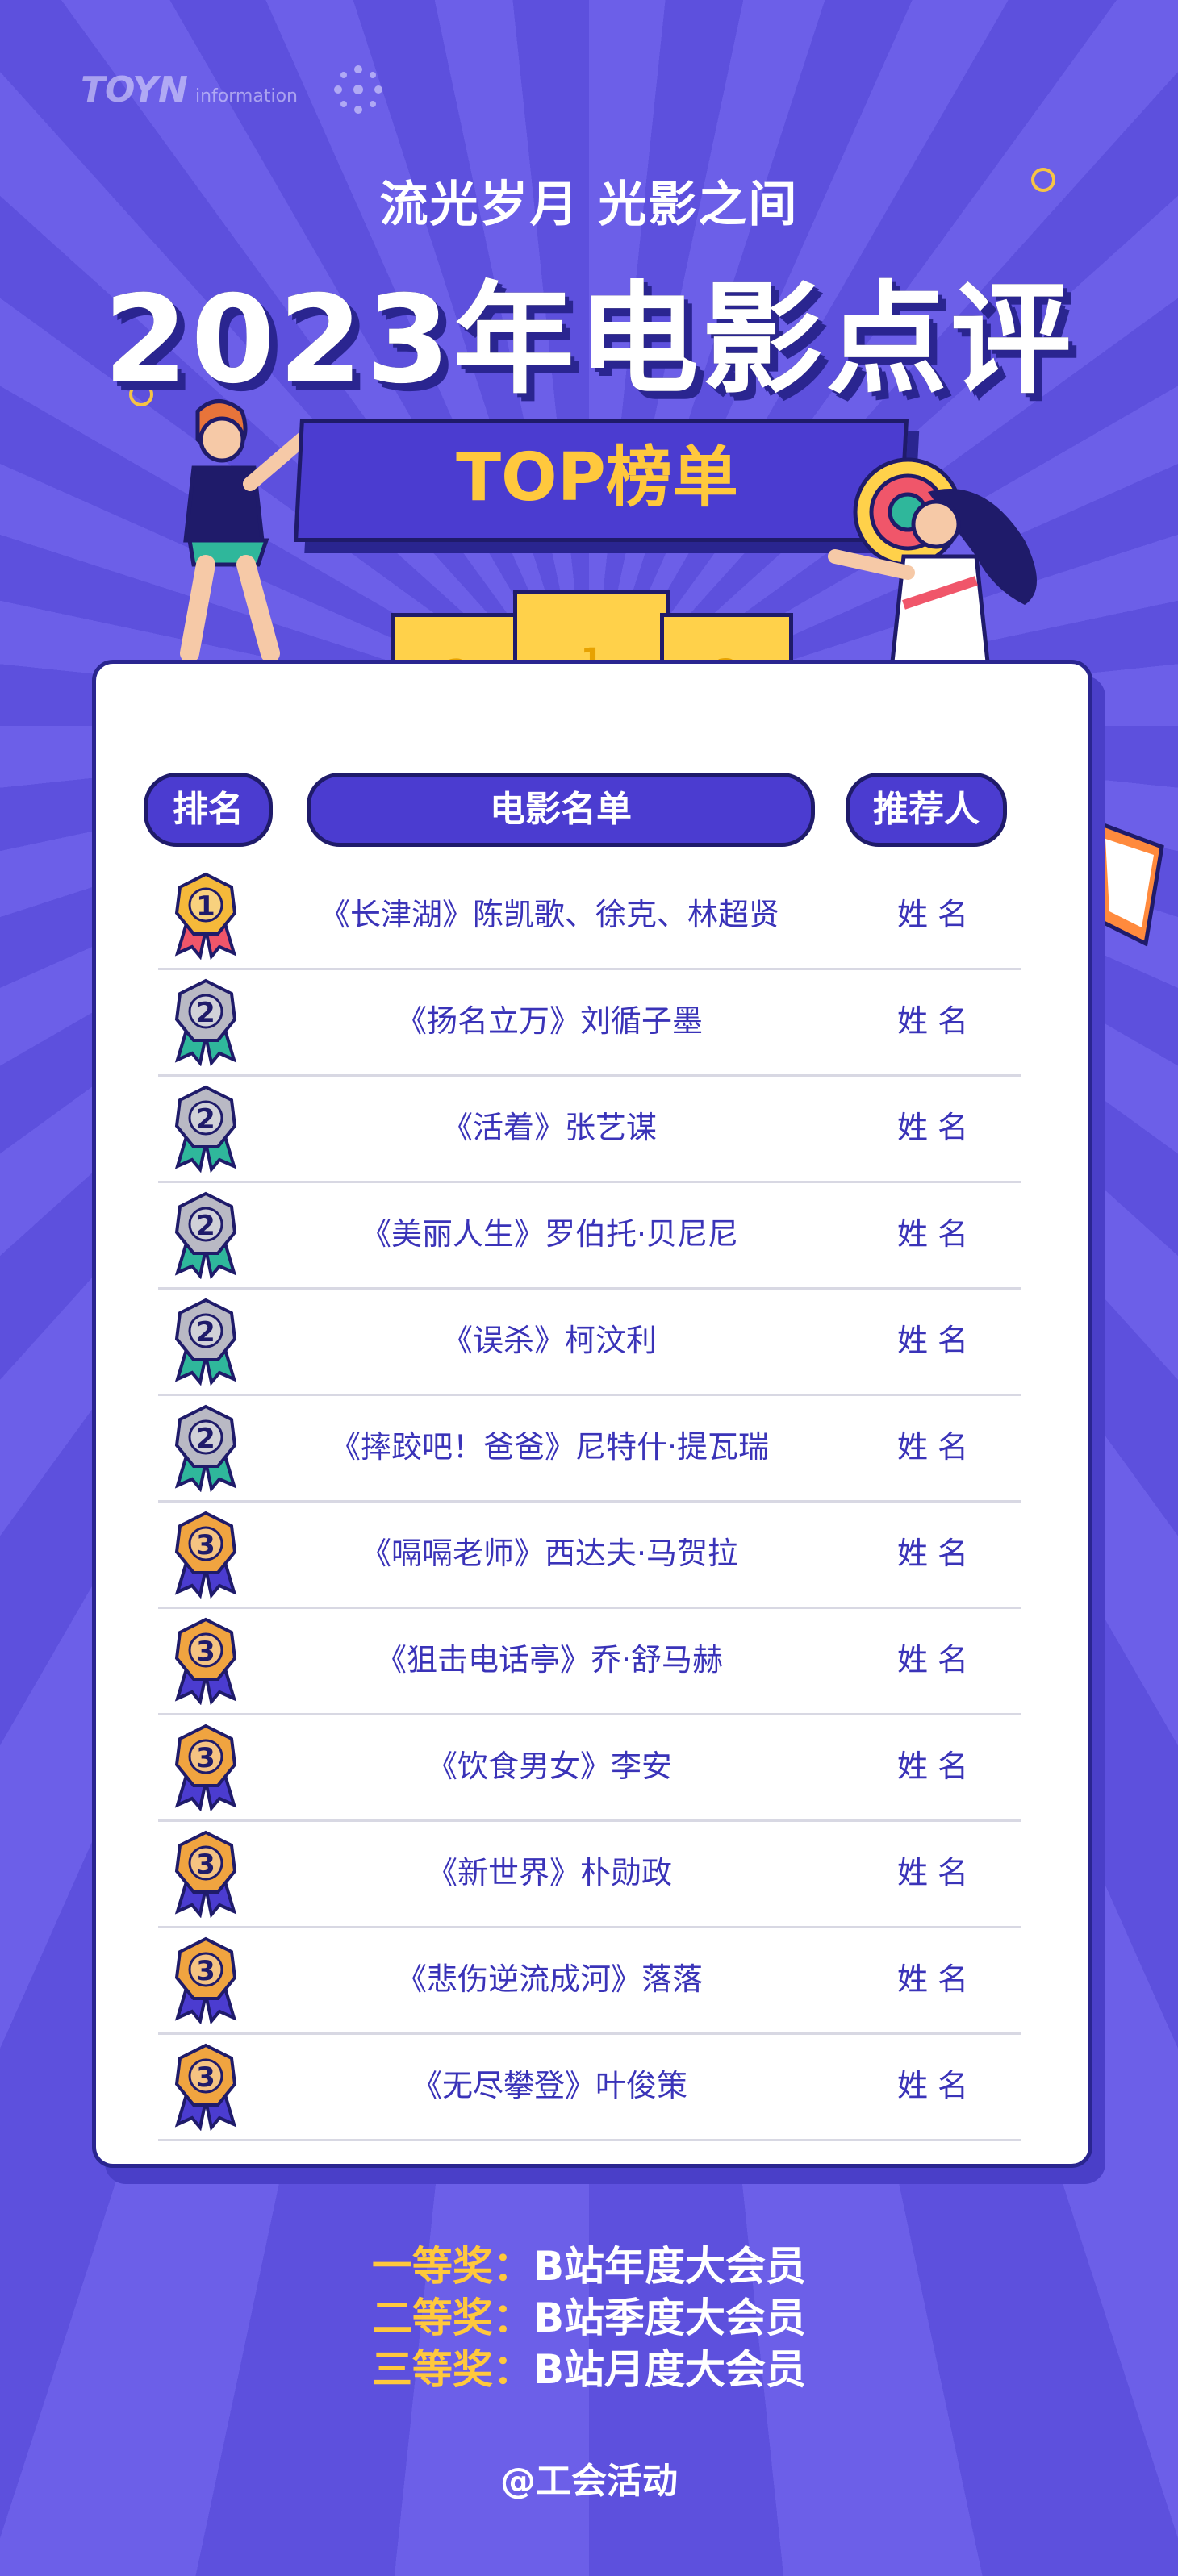 The width and height of the screenshot is (1178, 2576). What do you see at coordinates (357, 89) in the screenshot?
I see `spark-logo-icon` at bounding box center [357, 89].